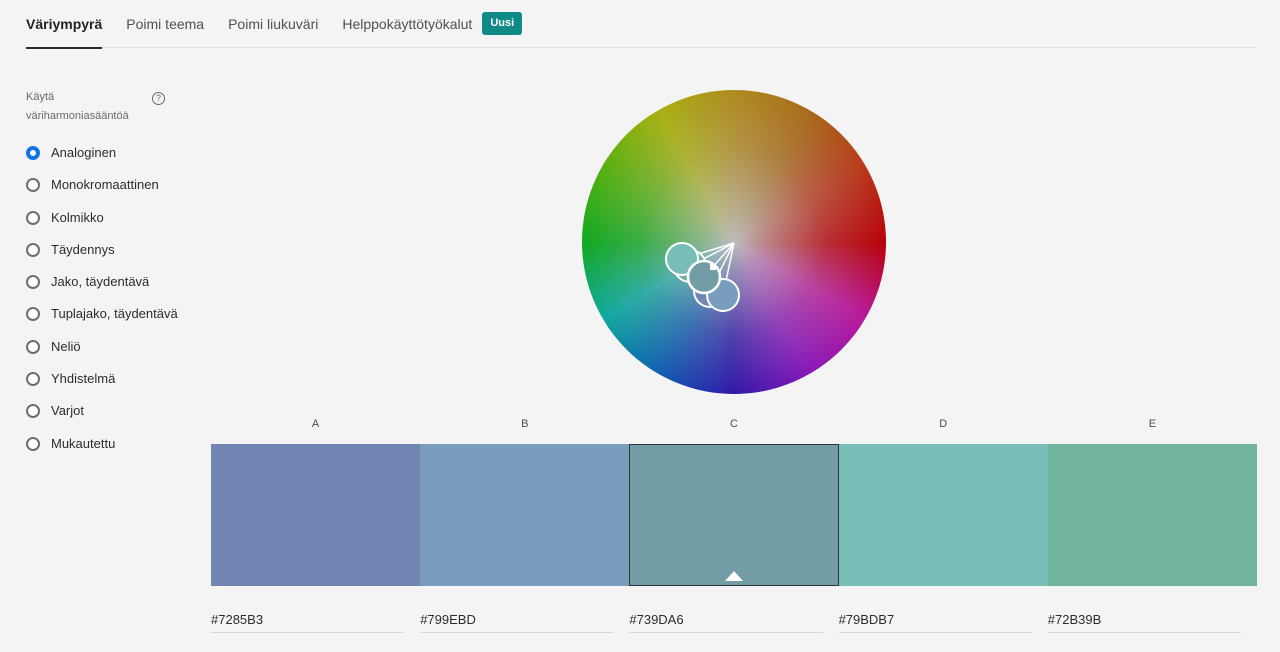  Describe the element at coordinates (704, 277) in the screenshot. I see `color-handle-c-base` at that location.